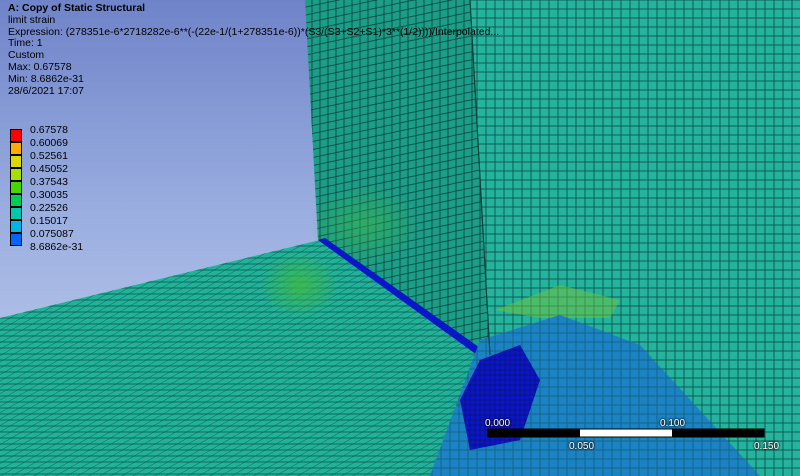 This screenshot has width=800, height=476. I want to click on legend-label: 0.37543, so click(49, 182).